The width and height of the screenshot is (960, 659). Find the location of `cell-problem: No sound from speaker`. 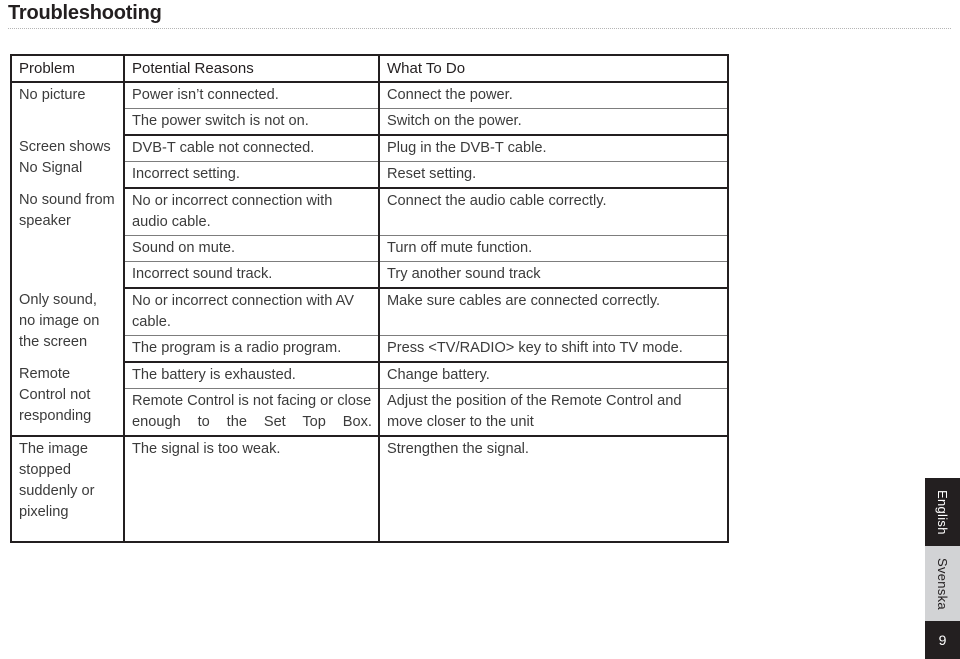

cell-problem: No sound from speaker is located at coordinates (68, 238).